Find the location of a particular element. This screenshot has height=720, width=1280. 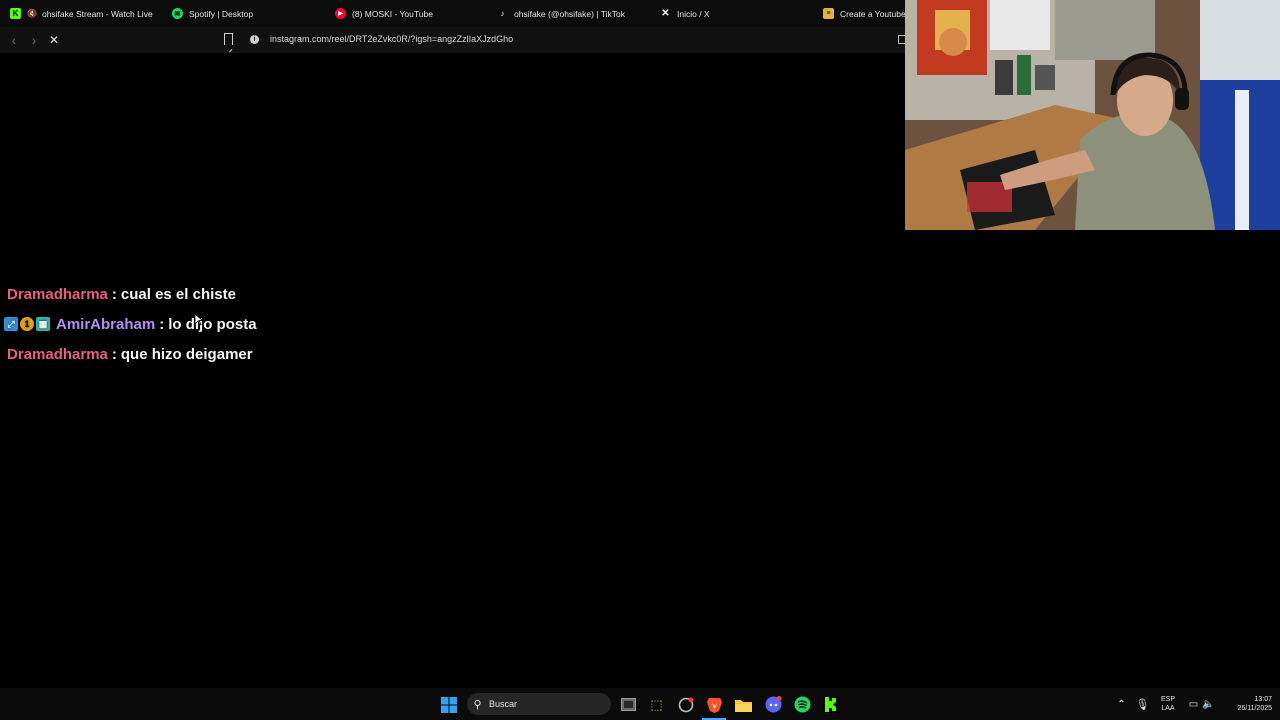

windows-start-icon is located at coordinates (448, 704).